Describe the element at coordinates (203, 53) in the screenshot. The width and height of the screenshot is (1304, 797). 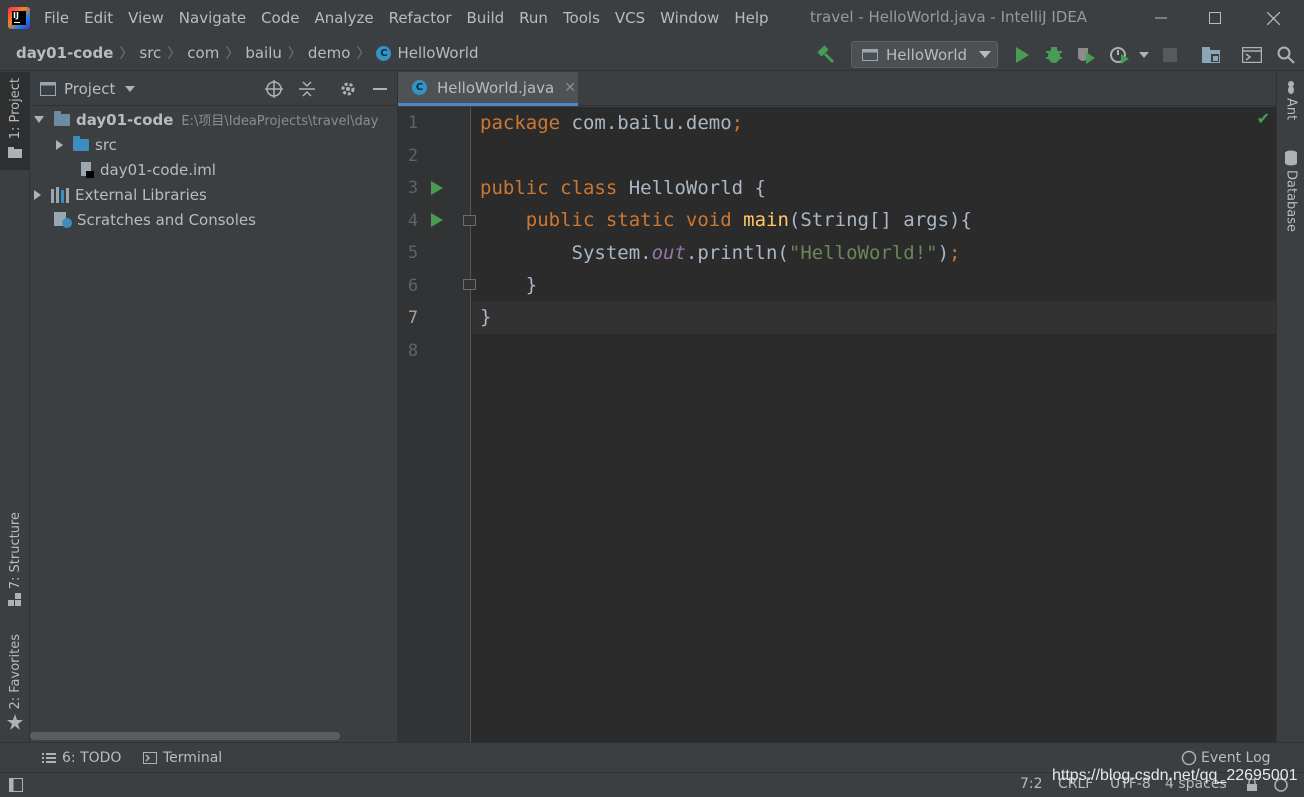
I see `breadcrumb-com: com` at that location.